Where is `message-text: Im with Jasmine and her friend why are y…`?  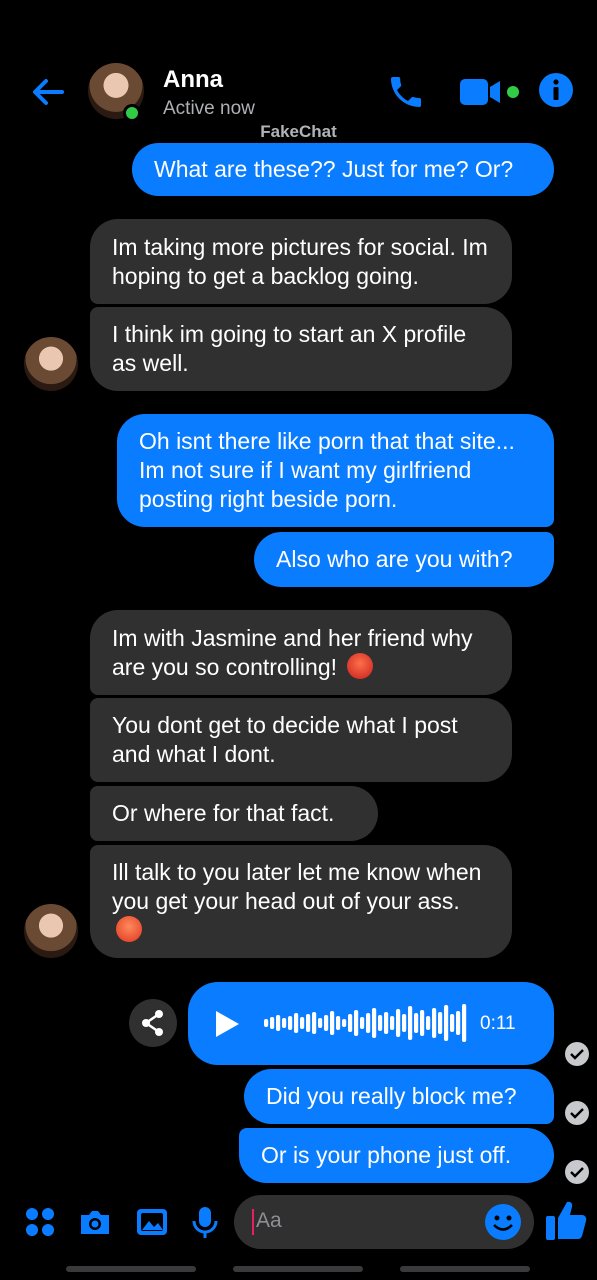
message-text: Im with Jasmine and her friend why are y… is located at coordinates (292, 652).